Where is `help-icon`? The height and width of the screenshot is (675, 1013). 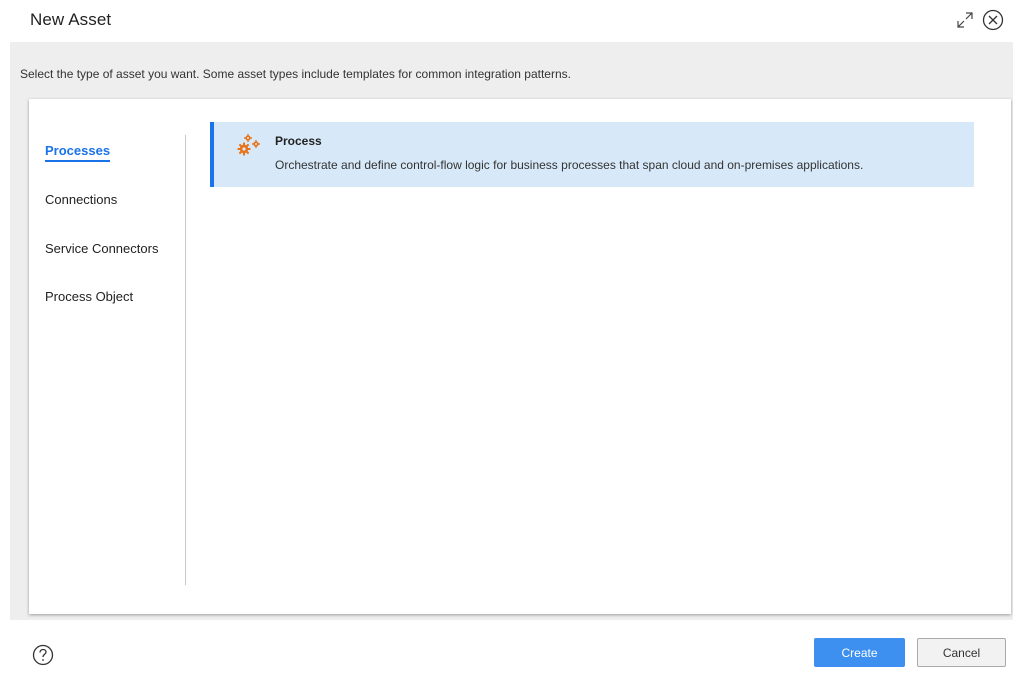 help-icon is located at coordinates (43, 655).